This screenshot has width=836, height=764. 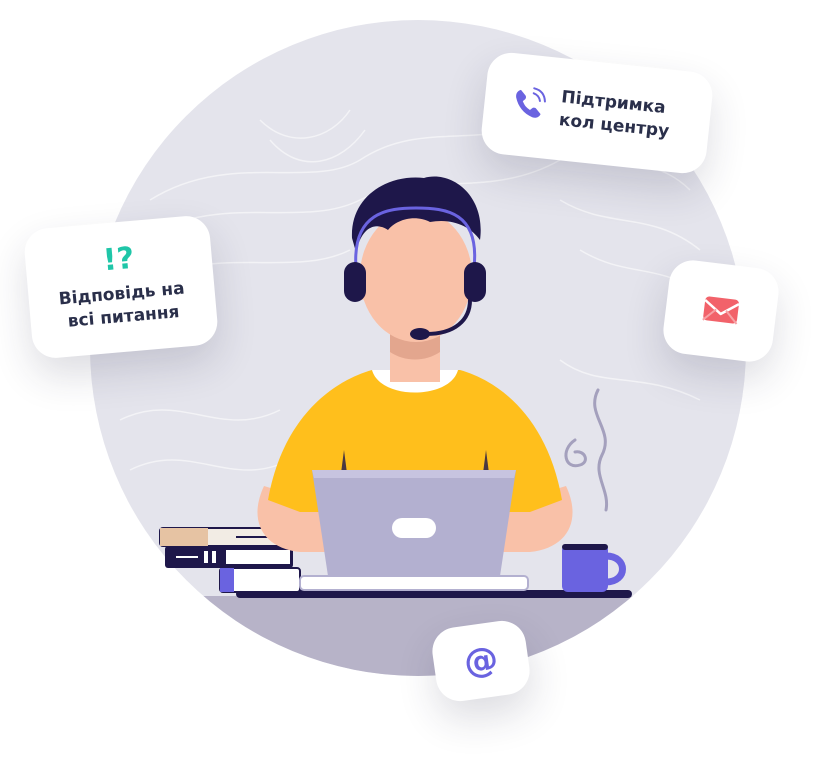 I want to click on laptop-base, so click(x=414, y=583).